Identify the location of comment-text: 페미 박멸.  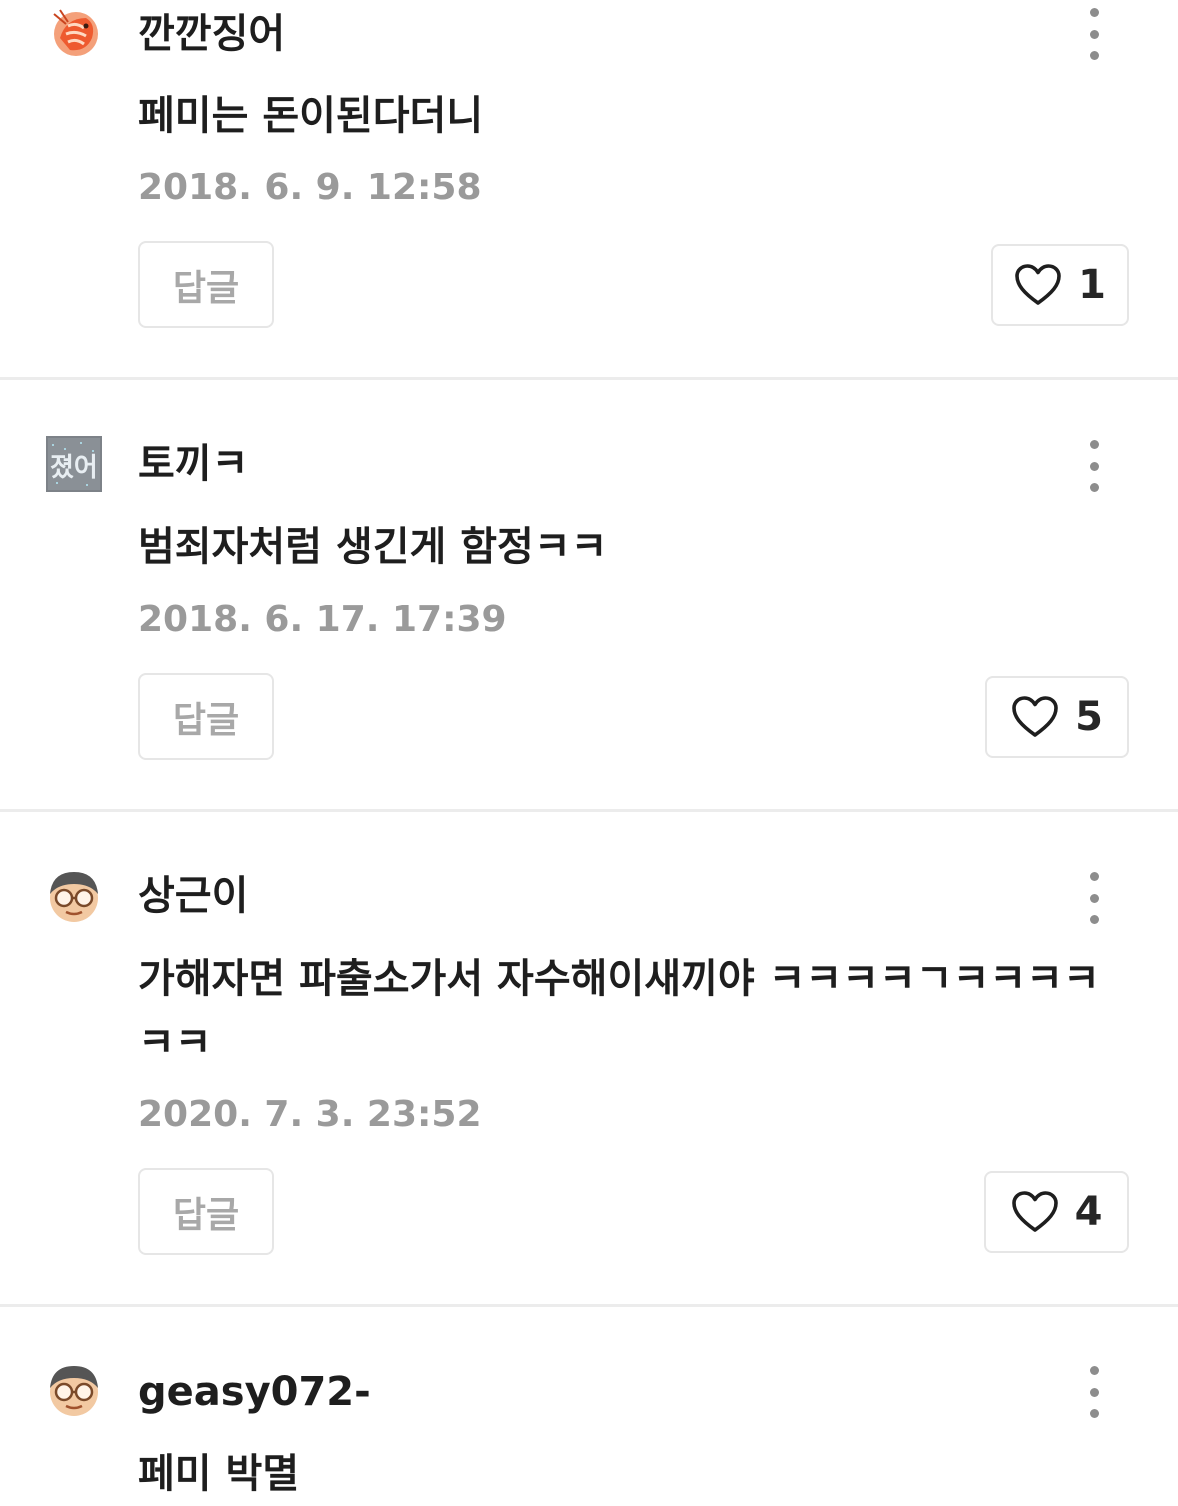
(219, 1474).